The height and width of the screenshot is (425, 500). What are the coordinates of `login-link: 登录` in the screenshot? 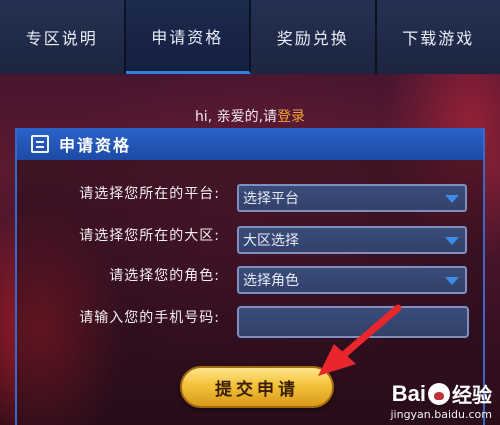 It's located at (291, 117).